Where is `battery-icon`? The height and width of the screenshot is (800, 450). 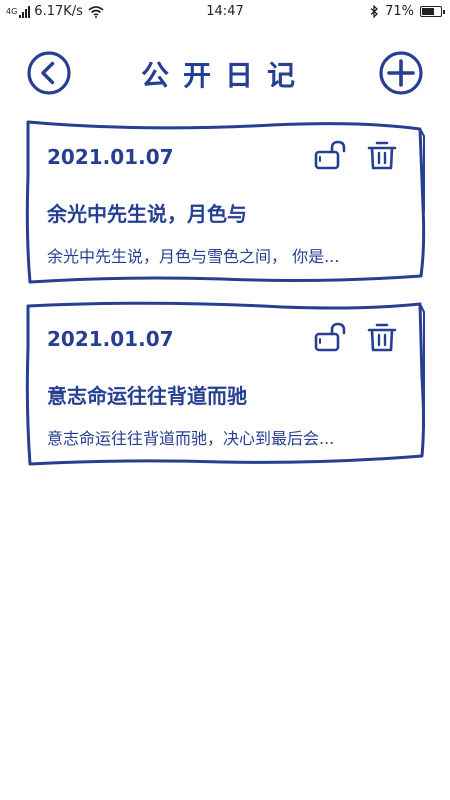
battery-icon is located at coordinates (432, 11).